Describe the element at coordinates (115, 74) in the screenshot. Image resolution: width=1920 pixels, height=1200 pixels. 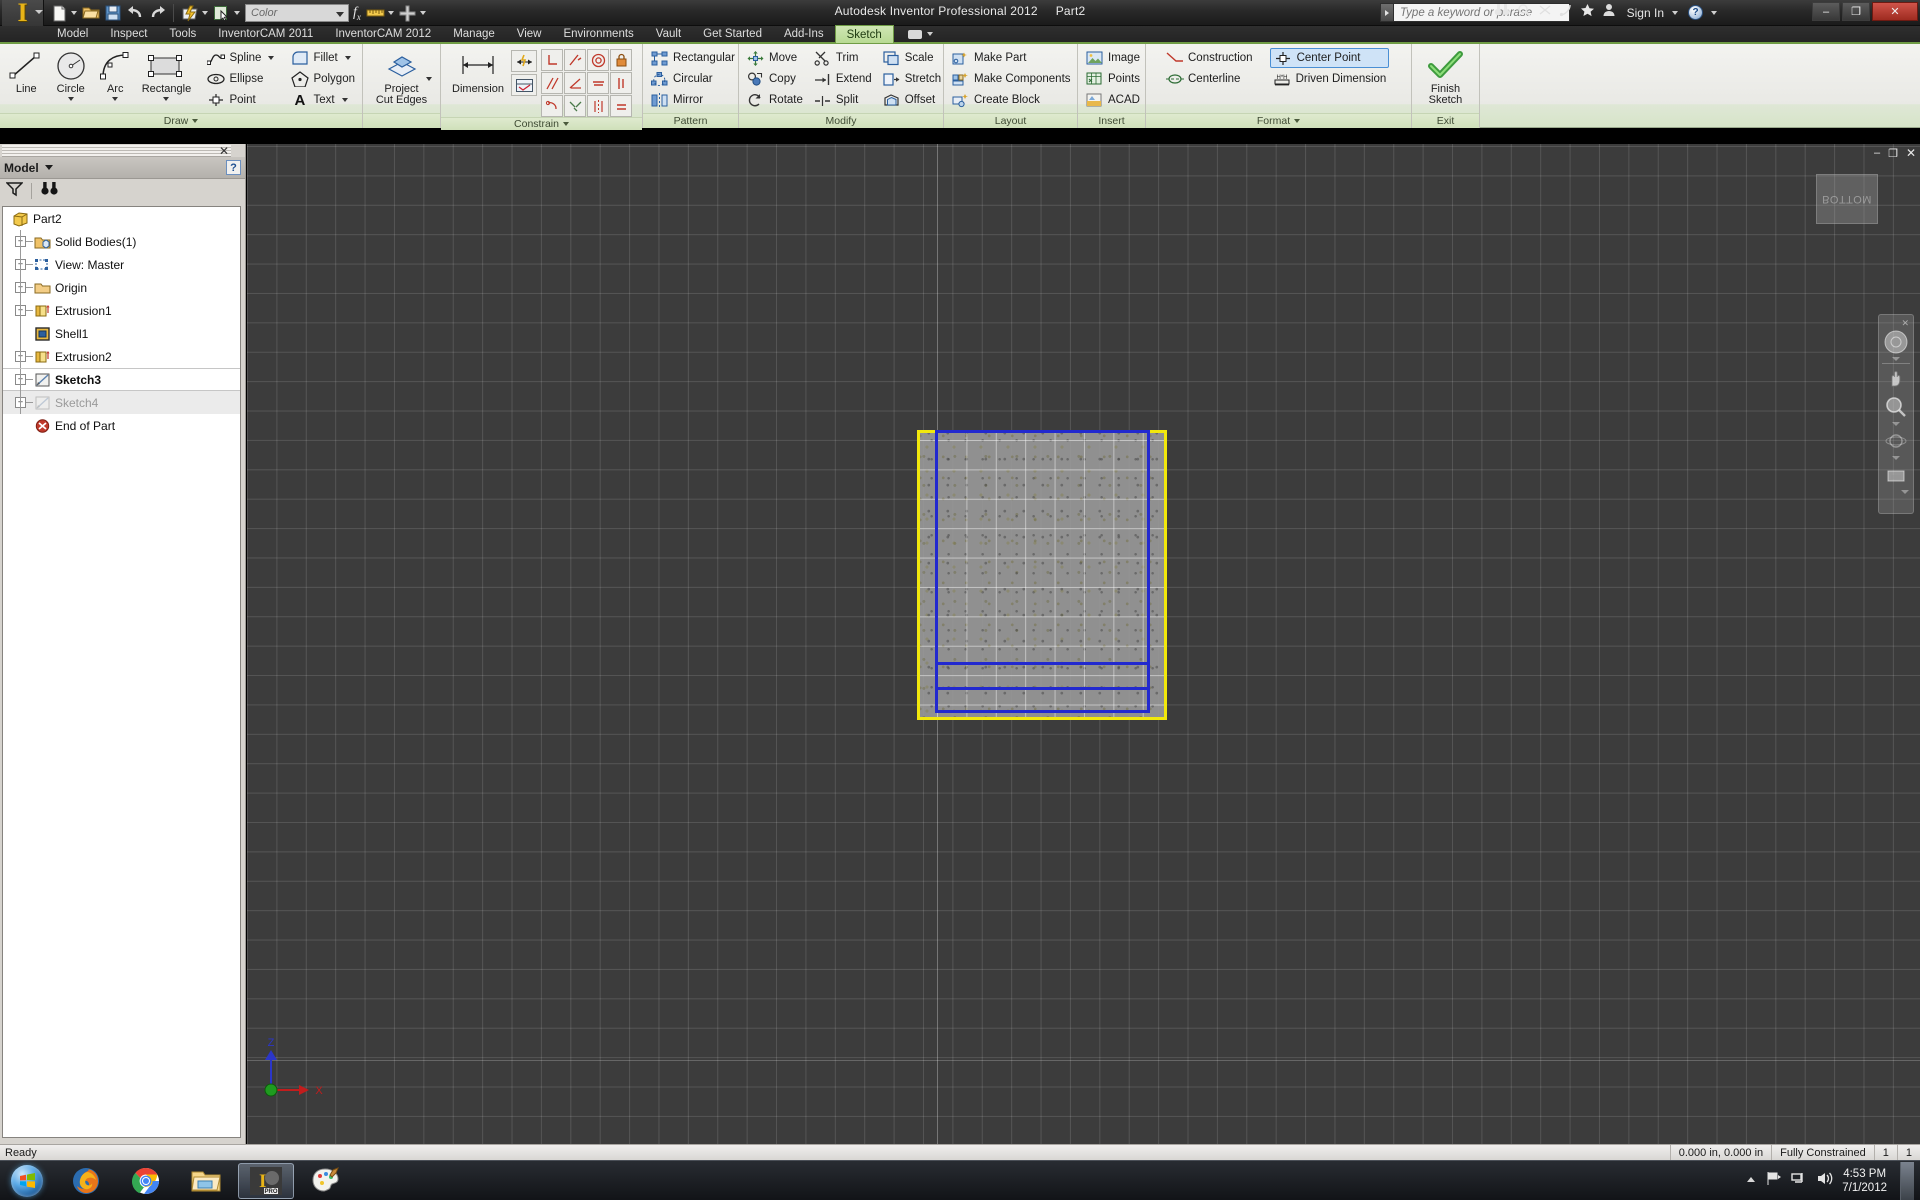
I see `arc-button: Arc` at that location.